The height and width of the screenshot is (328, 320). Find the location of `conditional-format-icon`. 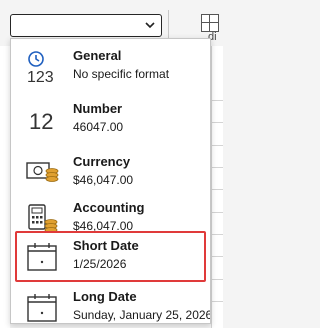

conditional-format-icon is located at coordinates (210, 23).